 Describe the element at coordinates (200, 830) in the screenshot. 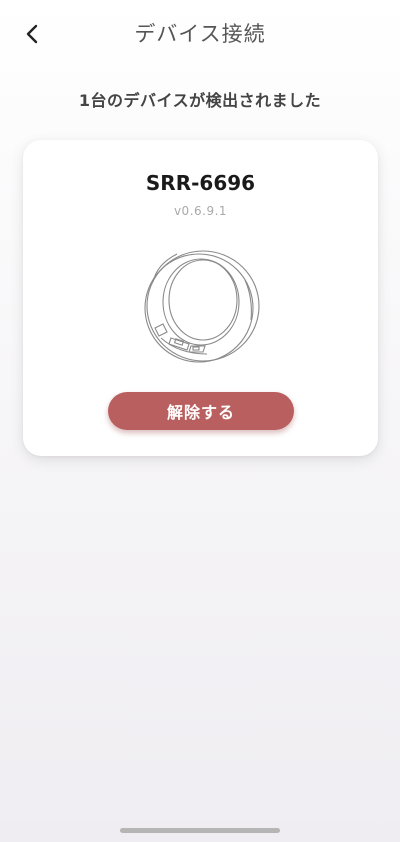

I see `home-indicator` at that location.